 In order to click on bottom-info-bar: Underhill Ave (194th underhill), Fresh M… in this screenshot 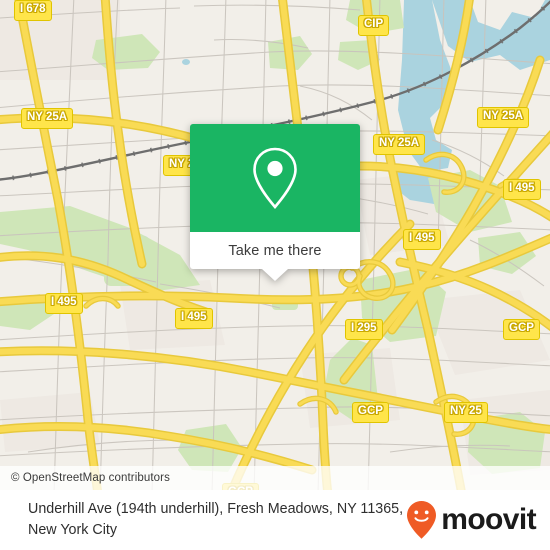, I will do `click(275, 520)`.